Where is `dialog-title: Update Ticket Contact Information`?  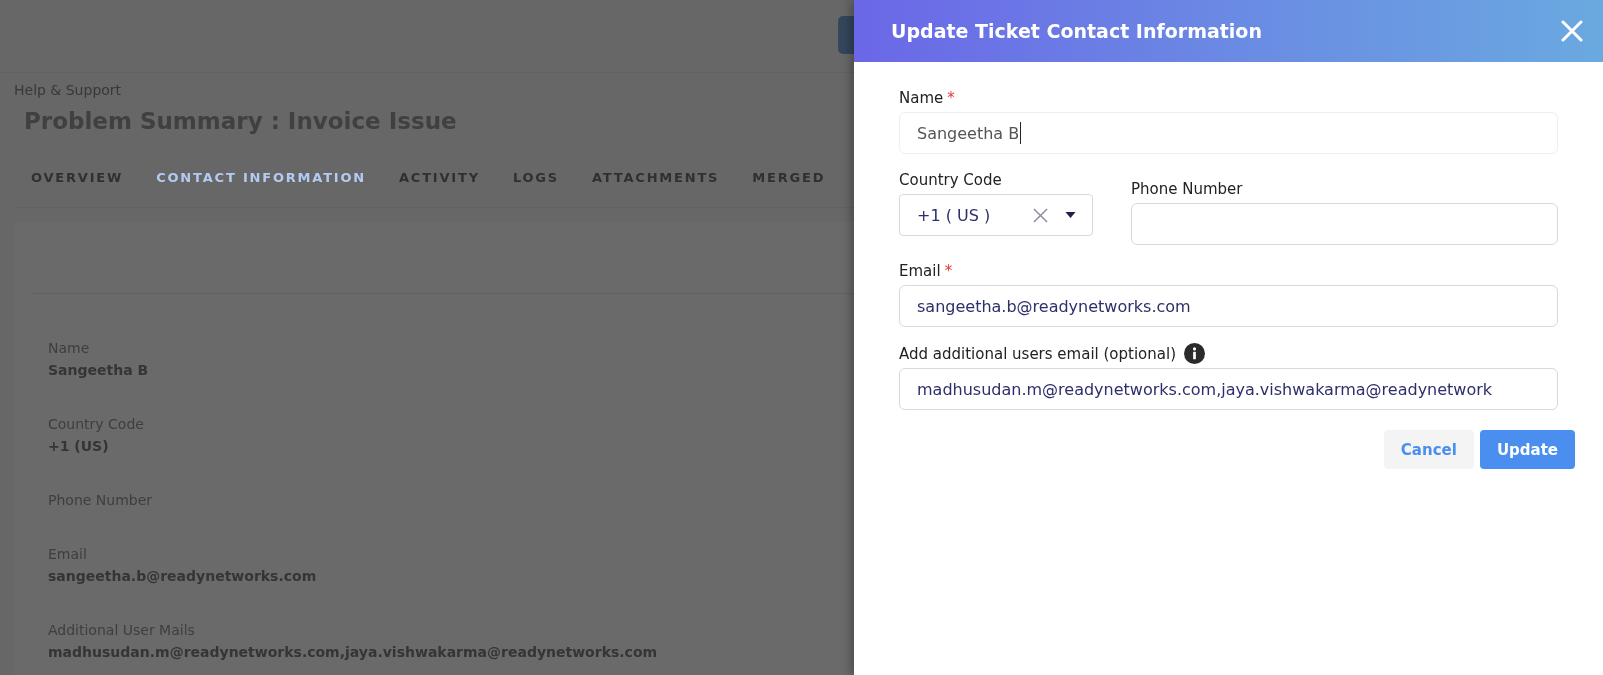
dialog-title: Update Ticket Contact Information is located at coordinates (1076, 31).